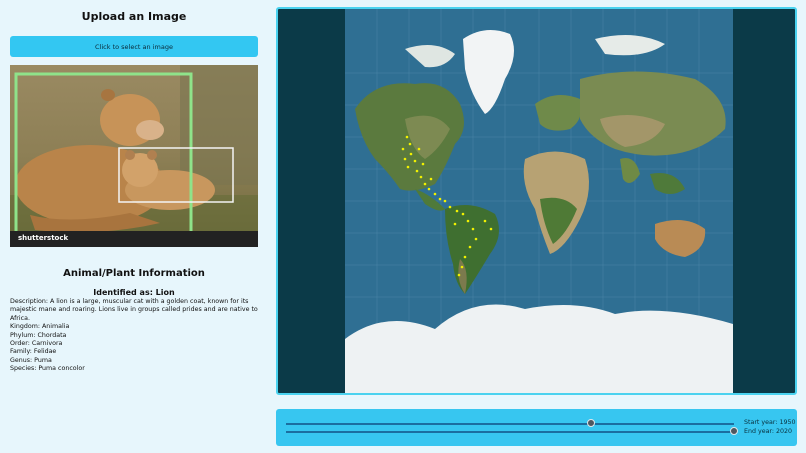  What do you see at coordinates (134, 46) in the screenshot?
I see `select-image-button: Click to select an image` at bounding box center [134, 46].